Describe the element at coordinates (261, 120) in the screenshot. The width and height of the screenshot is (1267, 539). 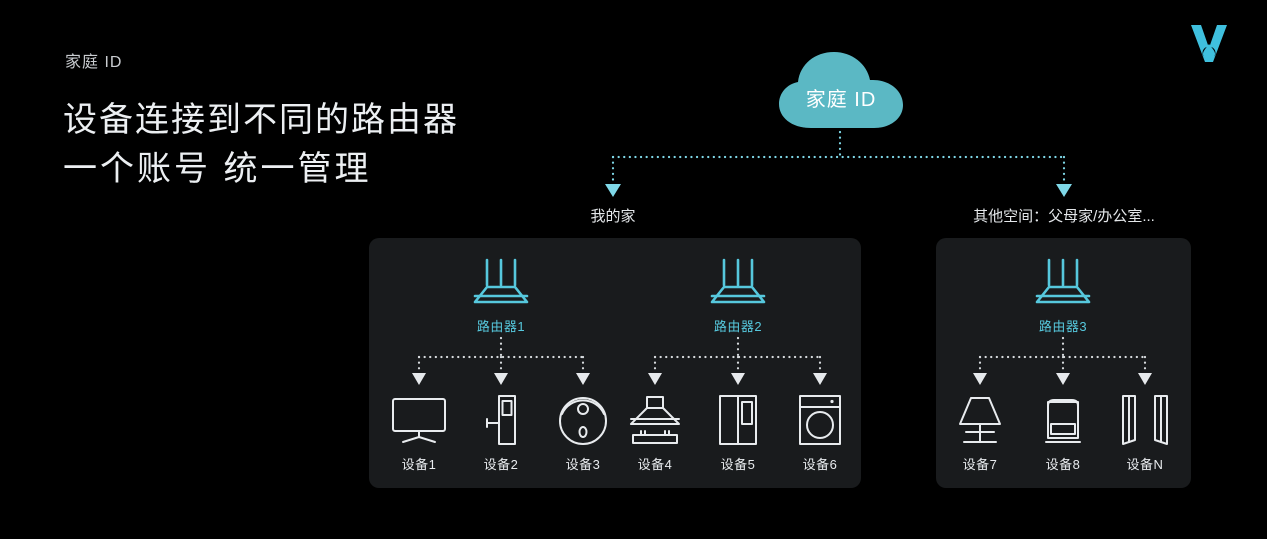
I see `page-title-line-1: 设备连接到不同的路由器` at that location.